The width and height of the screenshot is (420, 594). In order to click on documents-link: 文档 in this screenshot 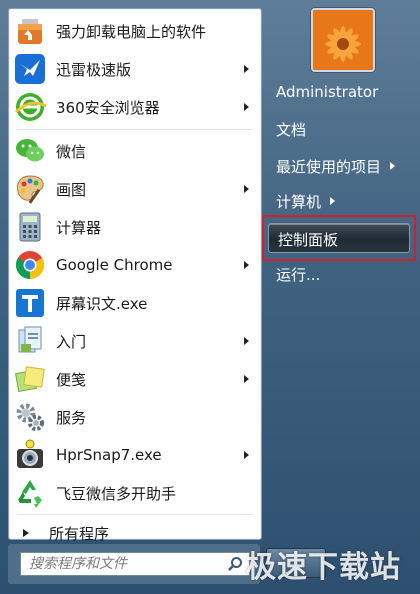, I will do `click(291, 129)`.